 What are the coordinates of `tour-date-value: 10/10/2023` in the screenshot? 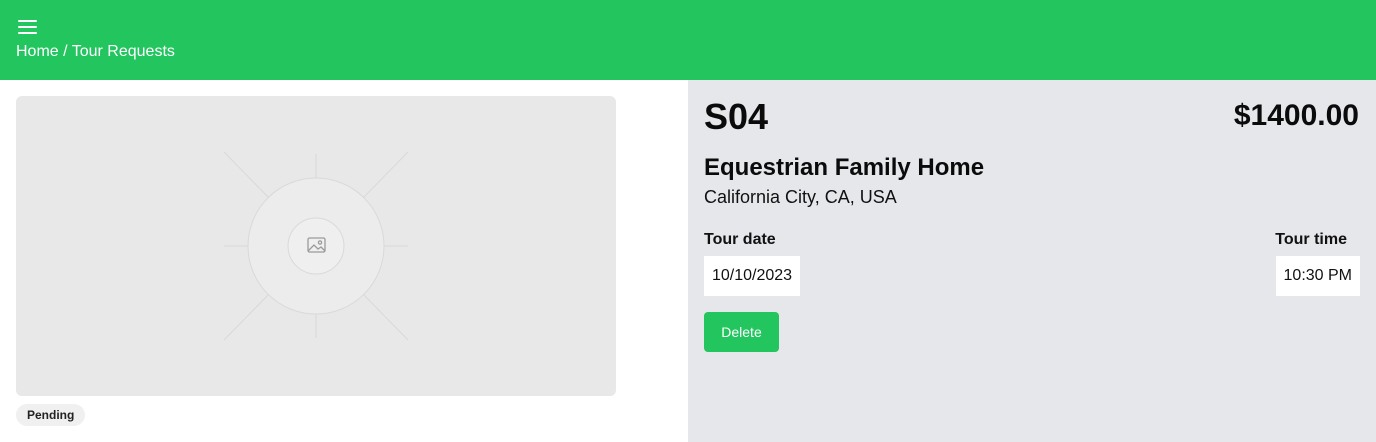 It's located at (752, 276).